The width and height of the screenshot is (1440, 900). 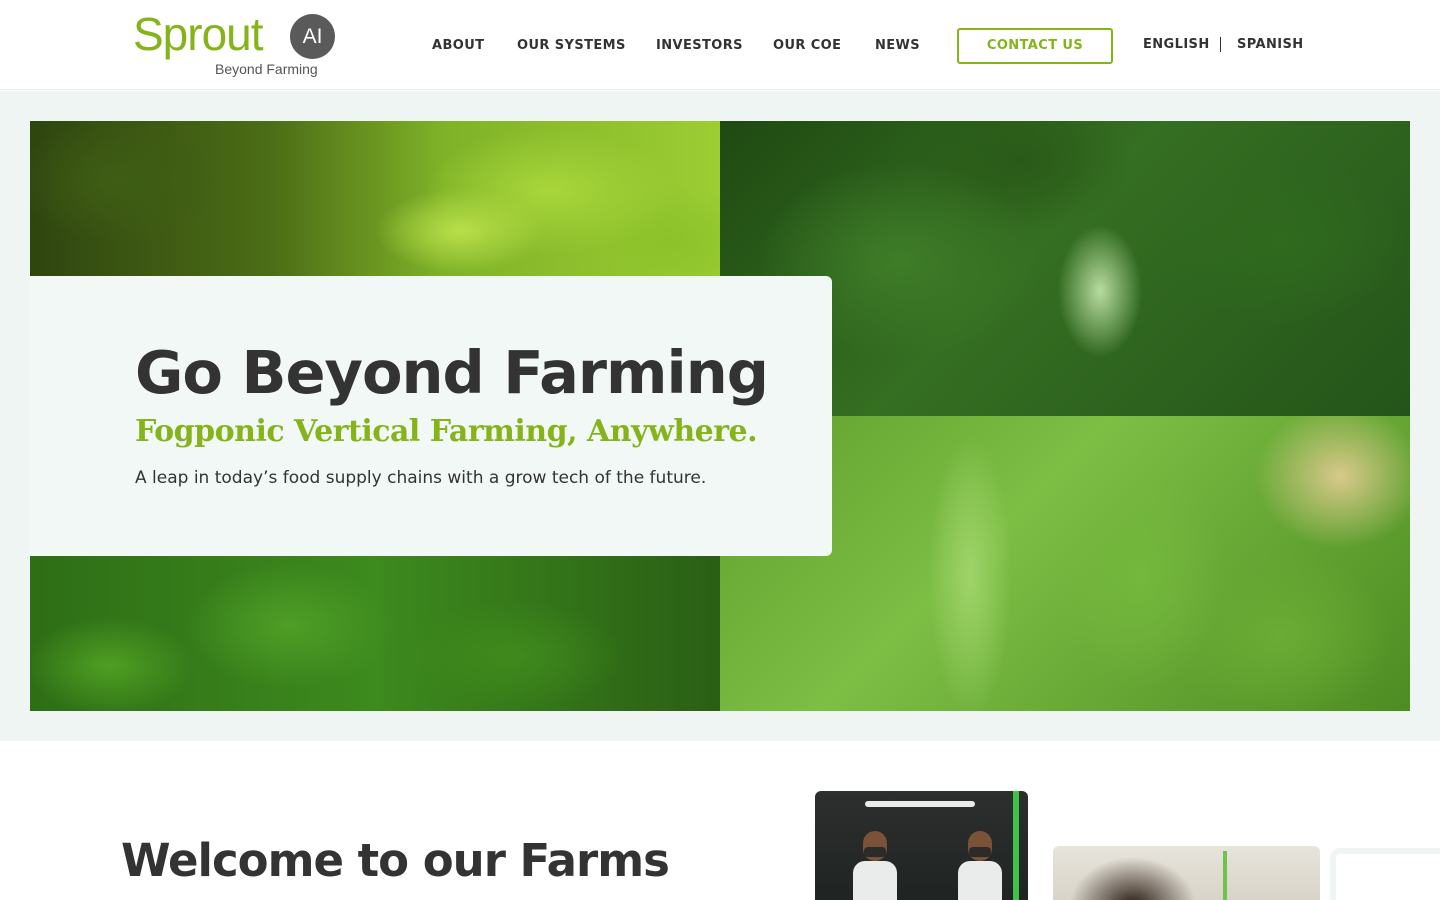 I want to click on hero-title: Go Beyond Farming, so click(x=452, y=372).